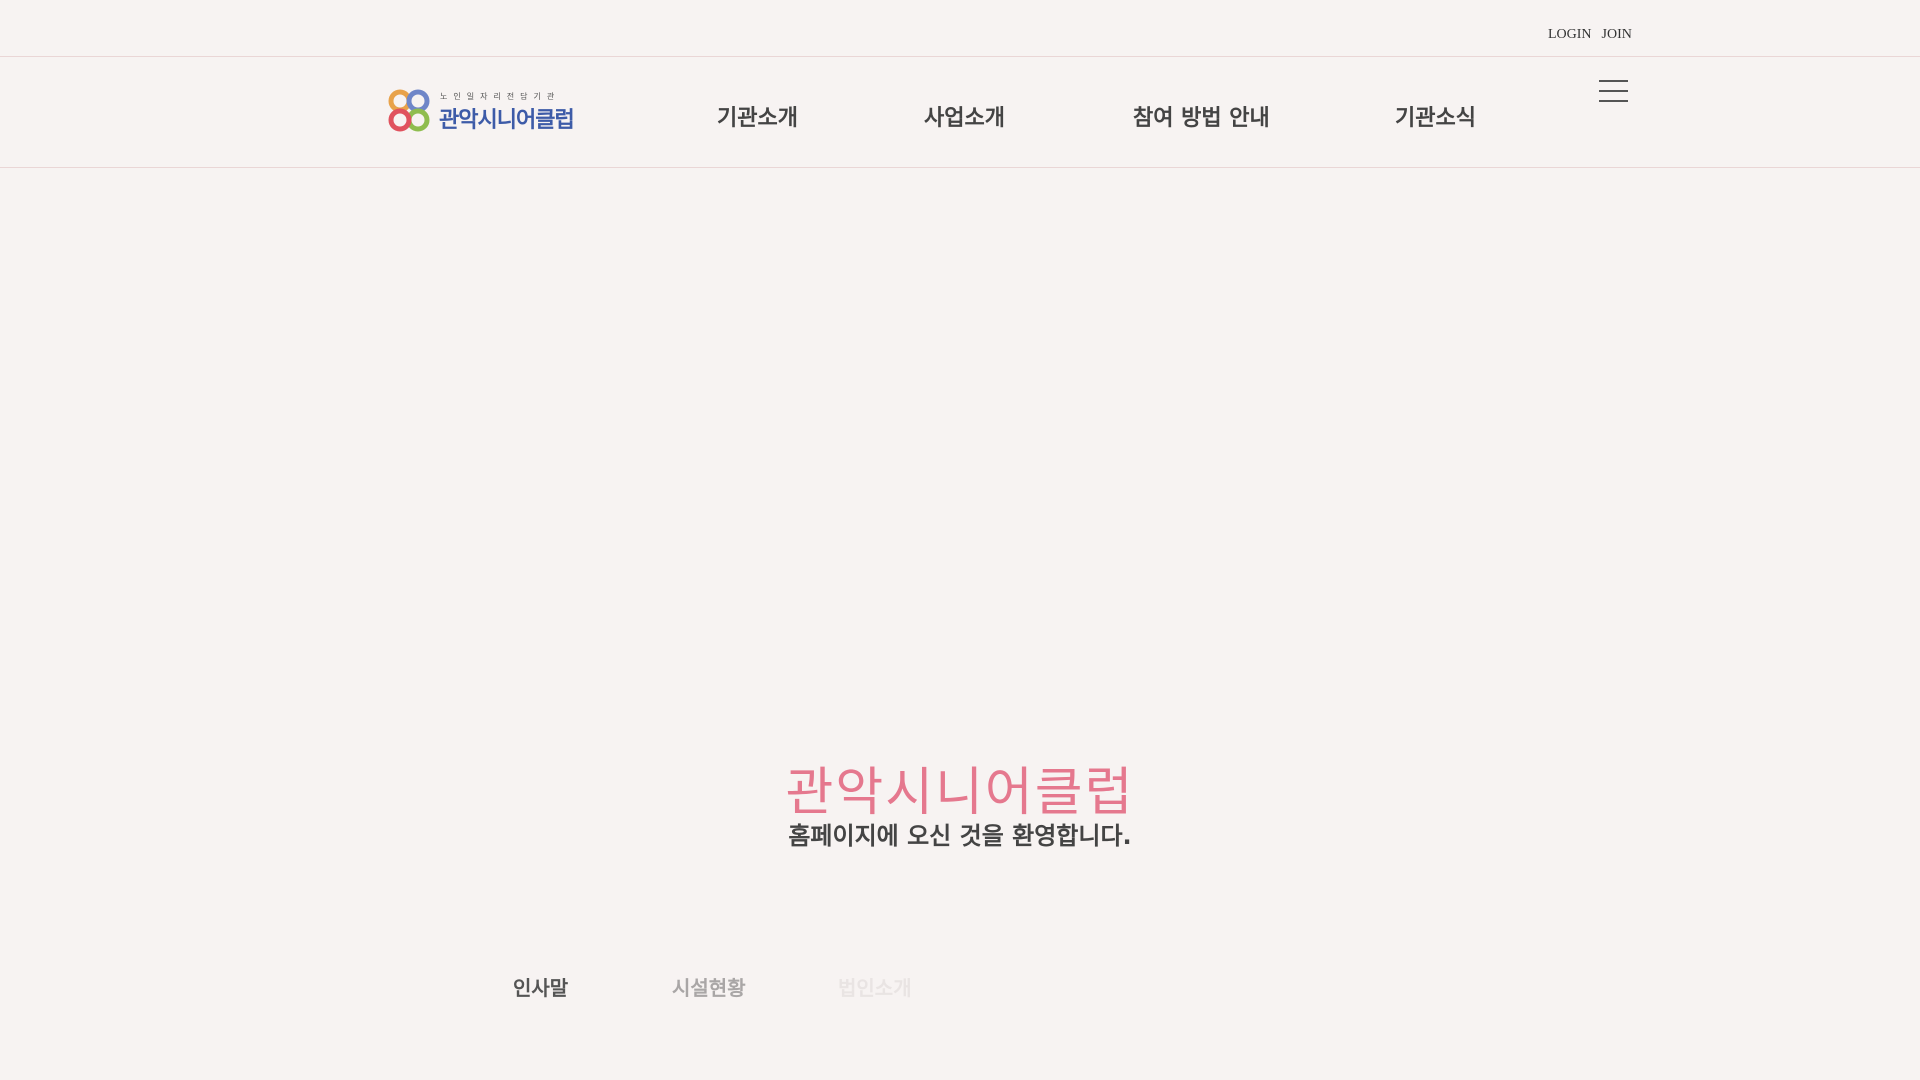 The width and height of the screenshot is (1920, 1080). I want to click on nav-item-about: 기관소개, so click(757, 116).